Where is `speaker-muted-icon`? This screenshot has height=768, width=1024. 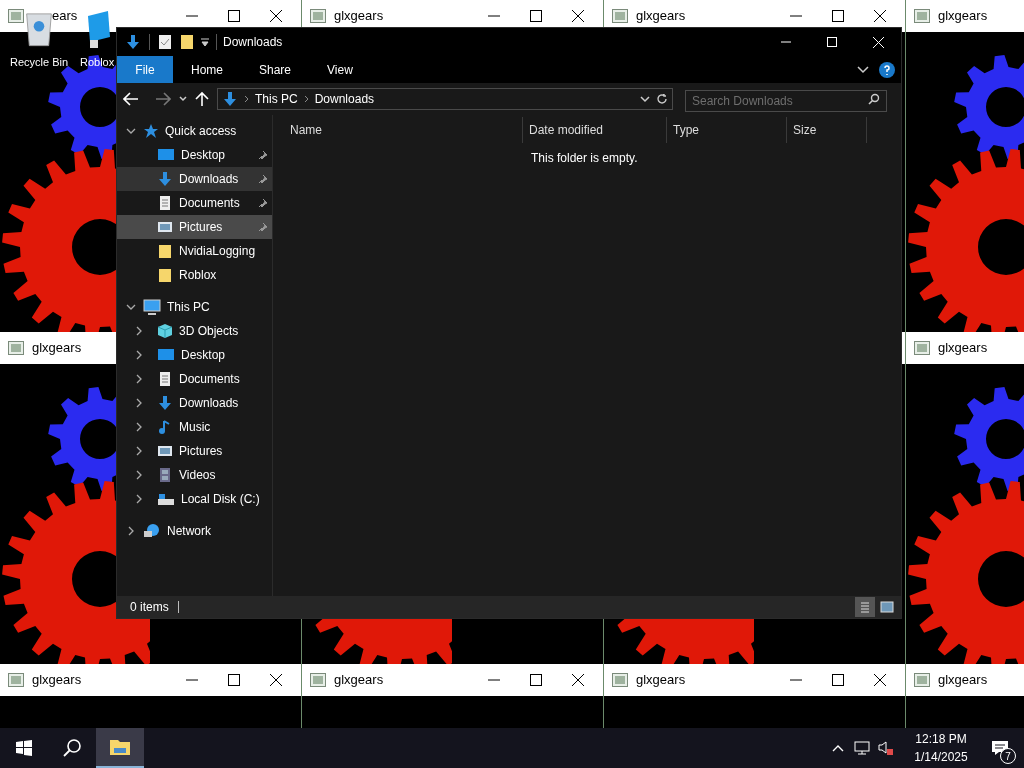 speaker-muted-icon is located at coordinates (886, 748).